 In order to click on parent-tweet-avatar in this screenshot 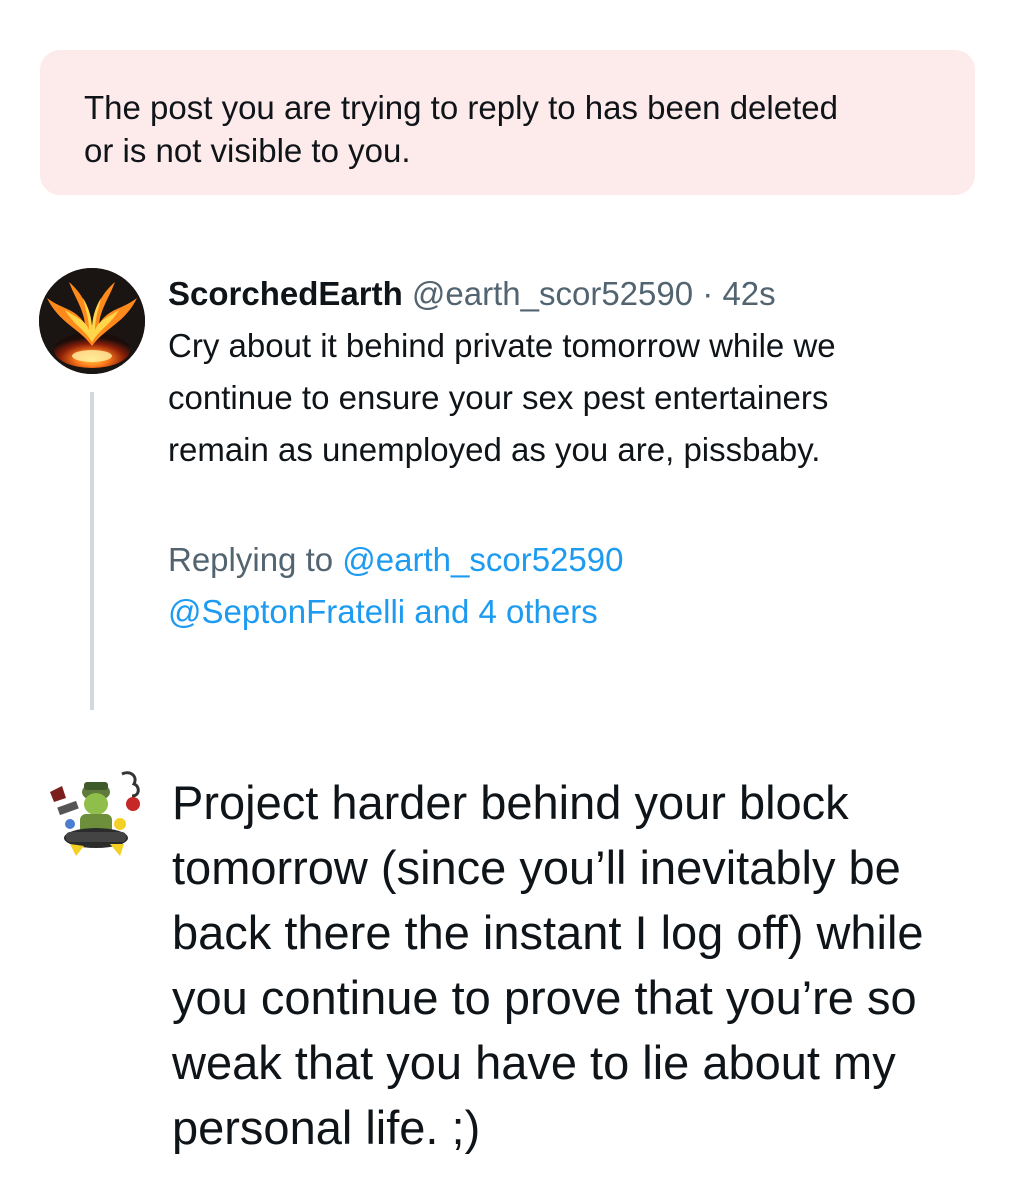, I will do `click(92, 321)`.